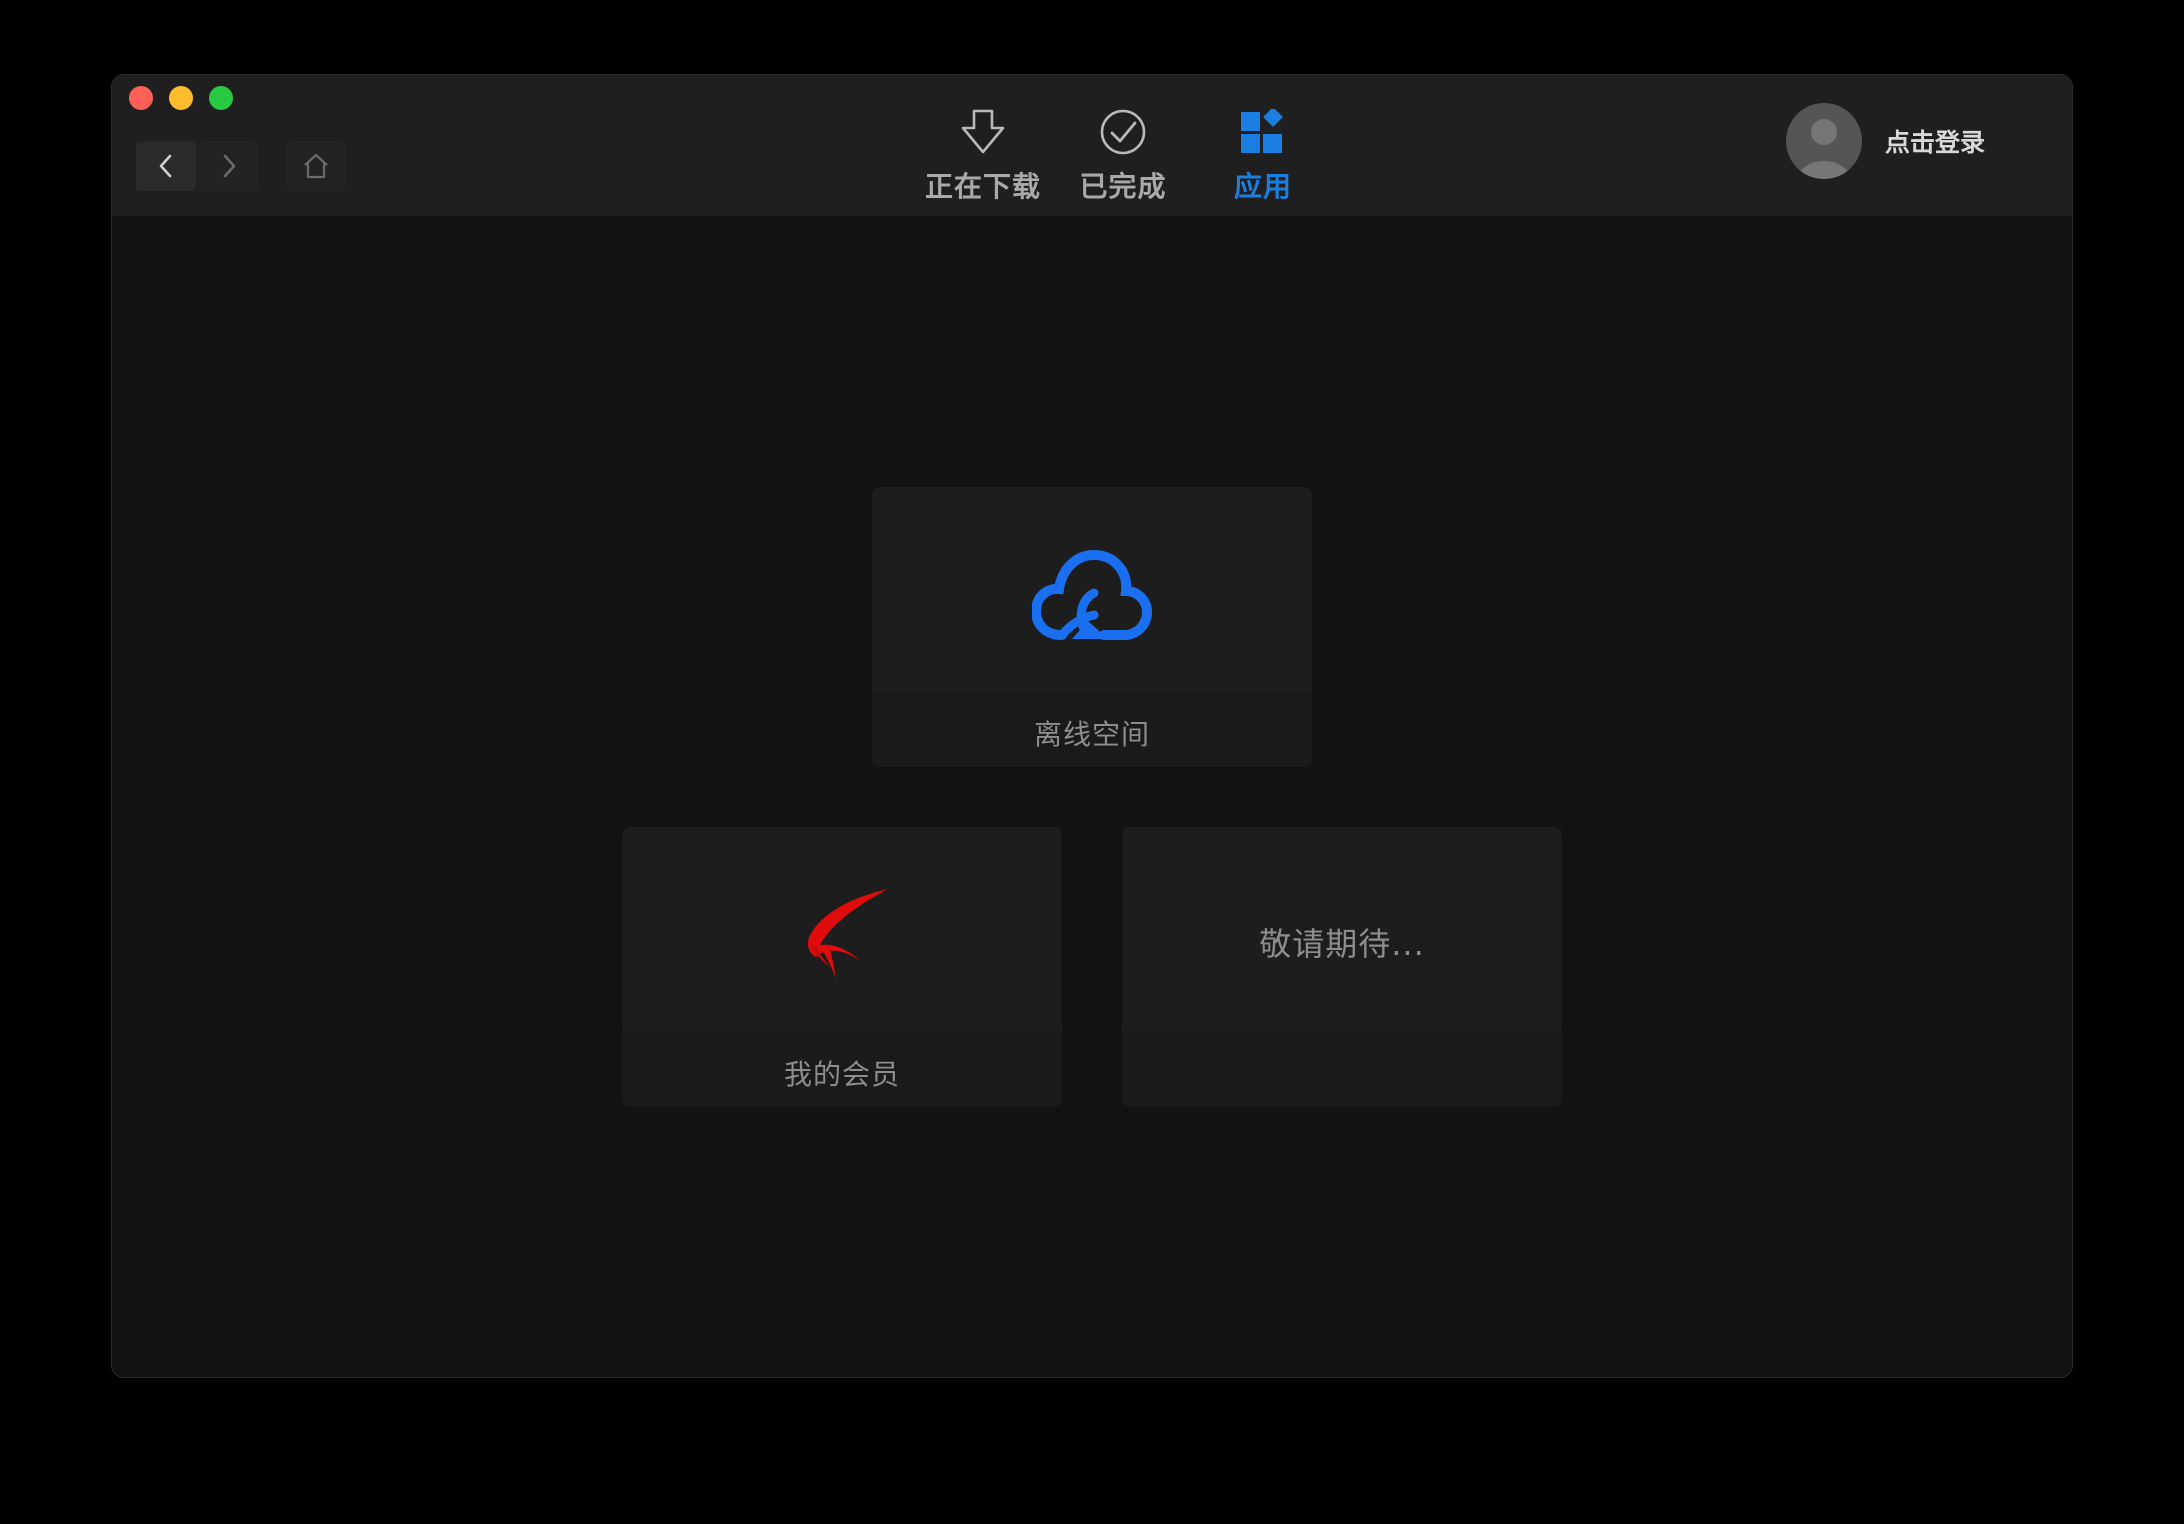  Describe the element at coordinates (1263, 157) in the screenshot. I see `tab-apps: 应用` at that location.